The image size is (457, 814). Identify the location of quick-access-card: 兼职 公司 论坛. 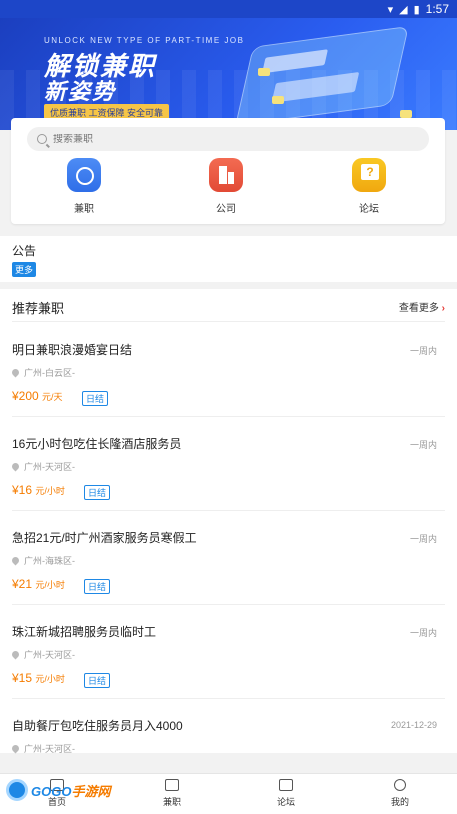
(228, 171).